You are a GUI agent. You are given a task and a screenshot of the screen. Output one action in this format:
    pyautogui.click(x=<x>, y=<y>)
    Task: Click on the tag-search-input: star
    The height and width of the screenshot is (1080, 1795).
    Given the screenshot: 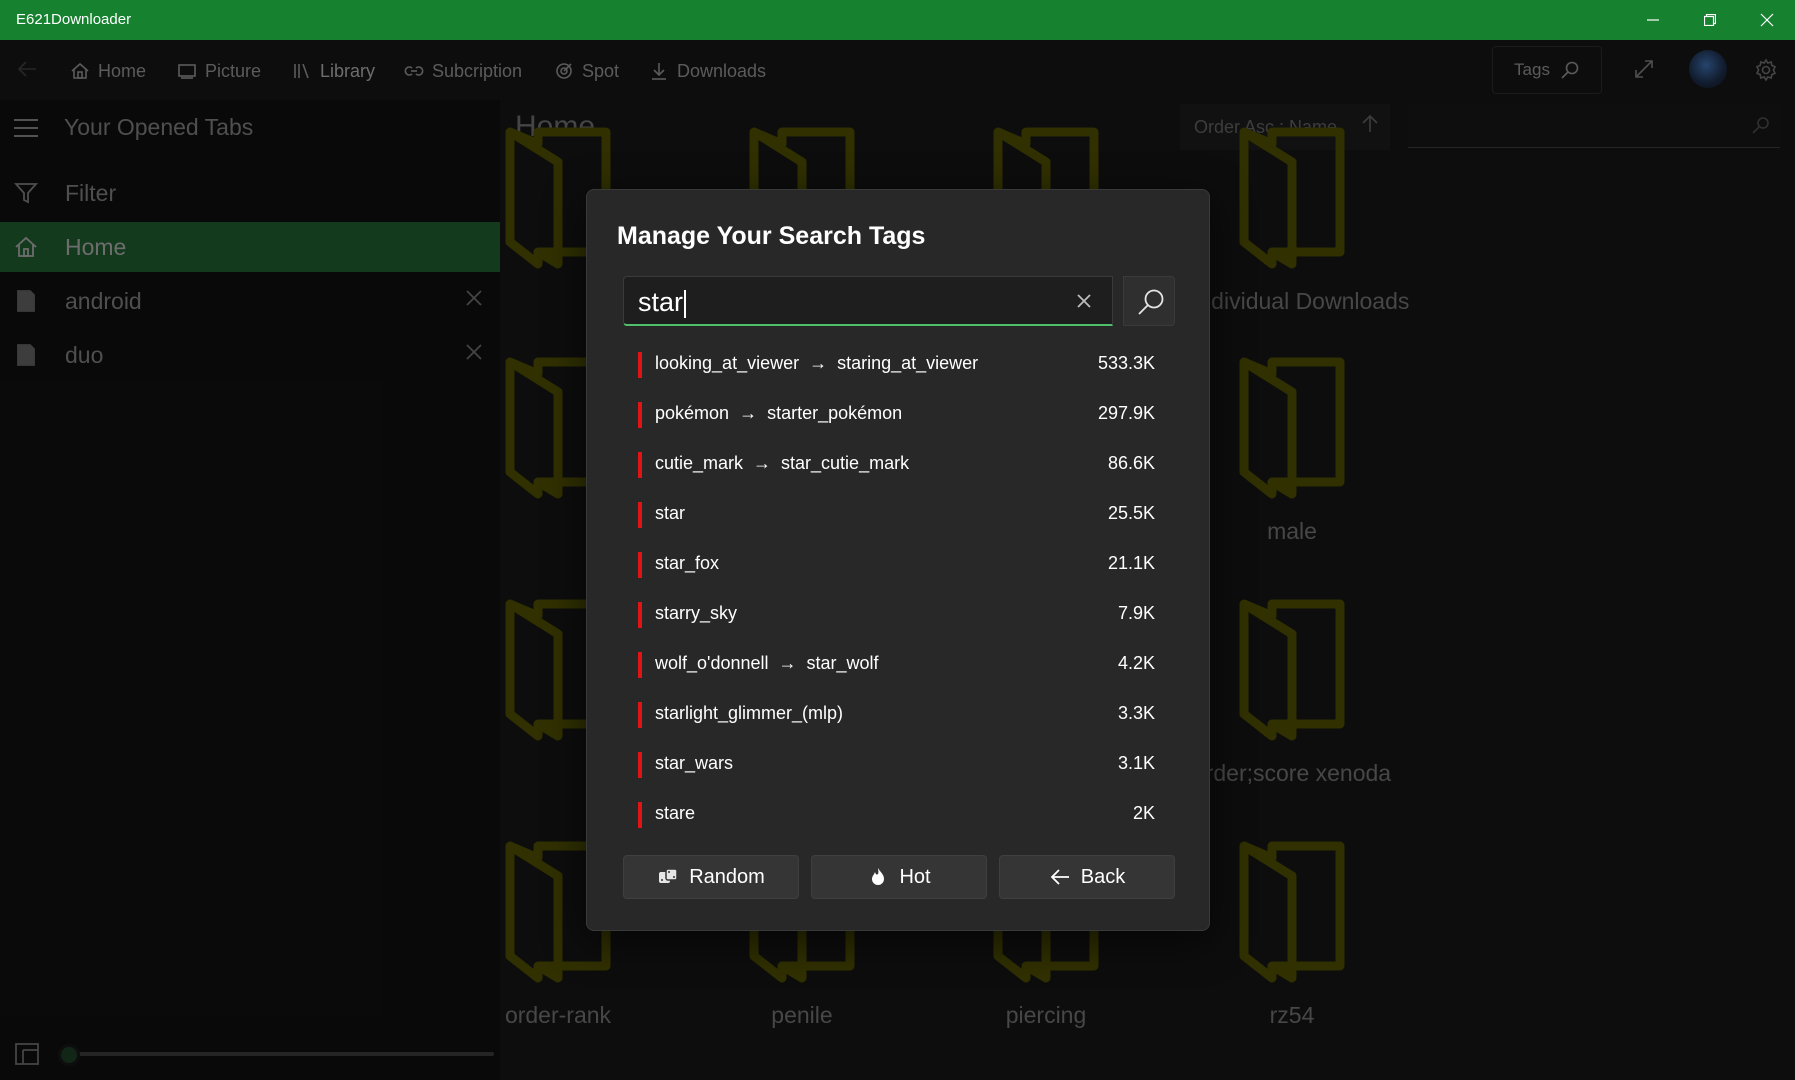 What is the action you would take?
    pyautogui.click(x=868, y=301)
    